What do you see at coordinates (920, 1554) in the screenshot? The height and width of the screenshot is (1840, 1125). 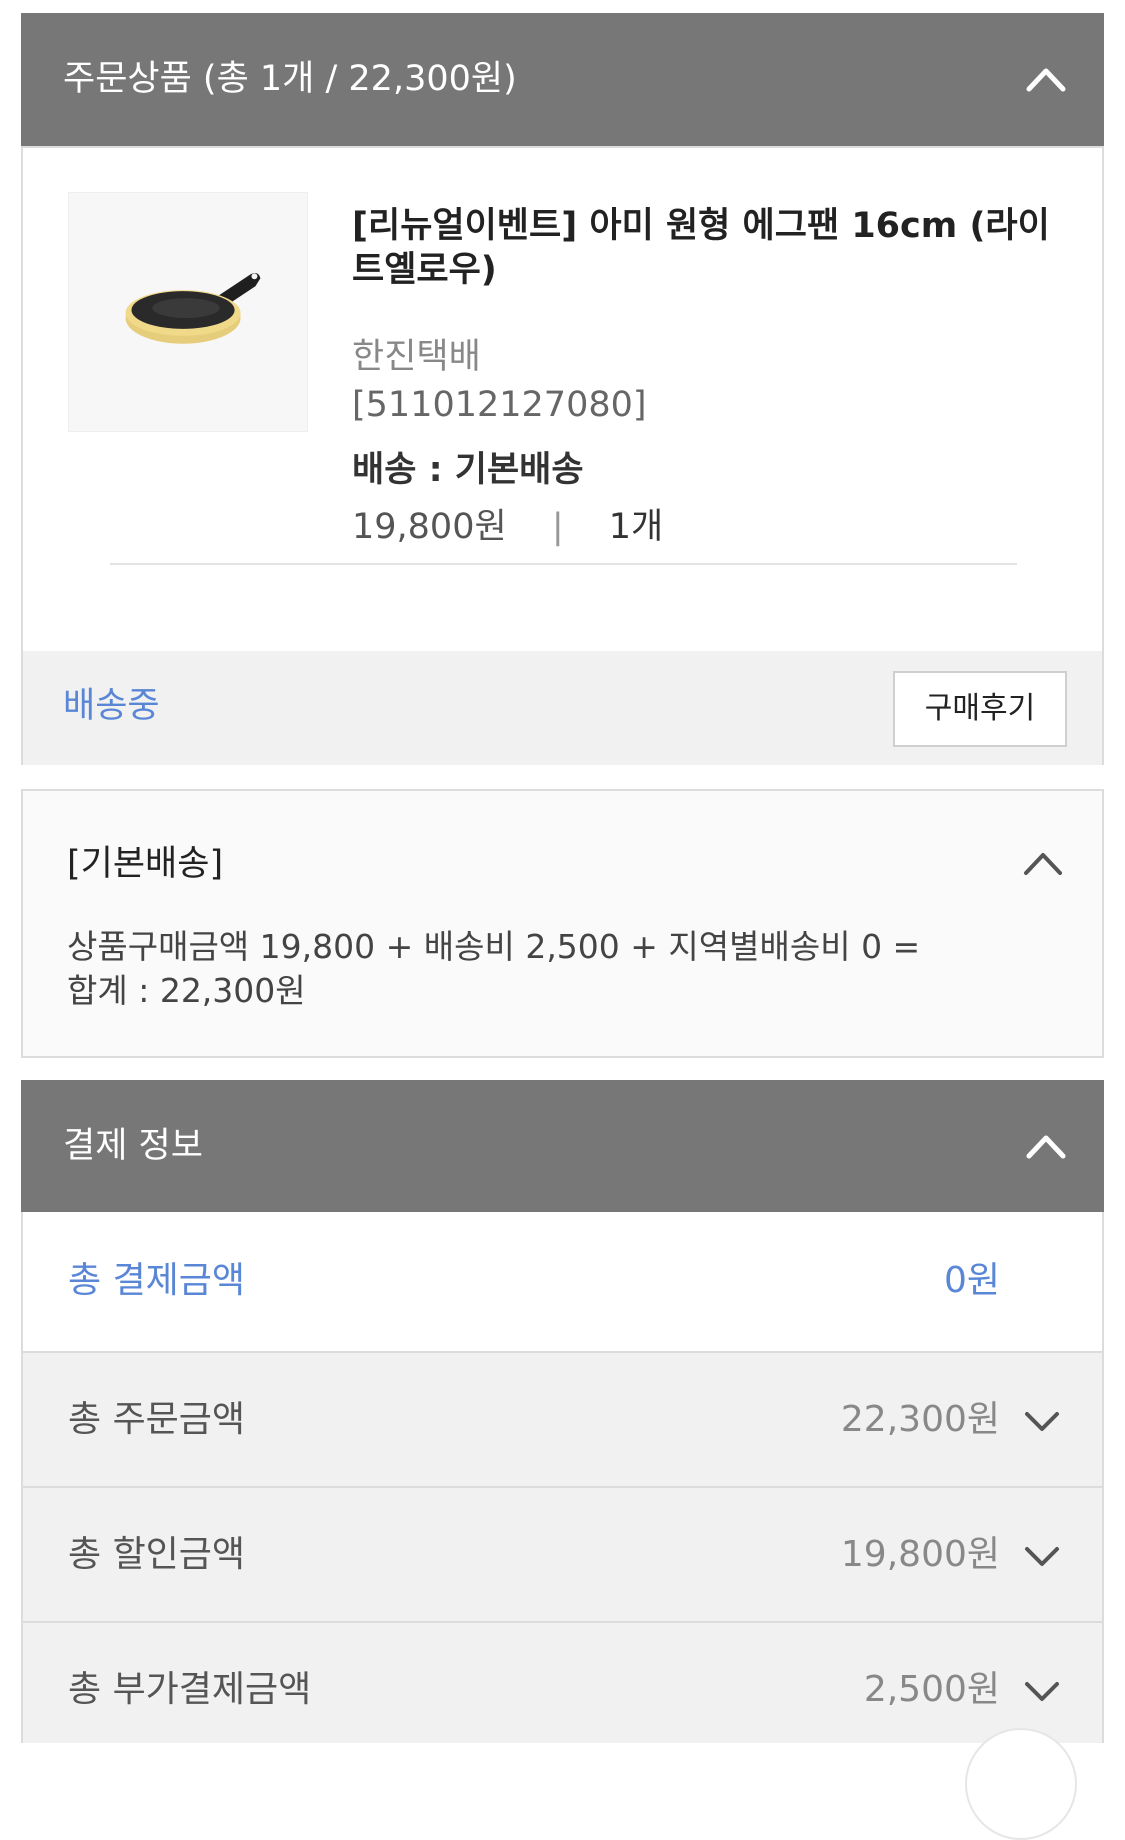 I see `row-value: 19,800원` at bounding box center [920, 1554].